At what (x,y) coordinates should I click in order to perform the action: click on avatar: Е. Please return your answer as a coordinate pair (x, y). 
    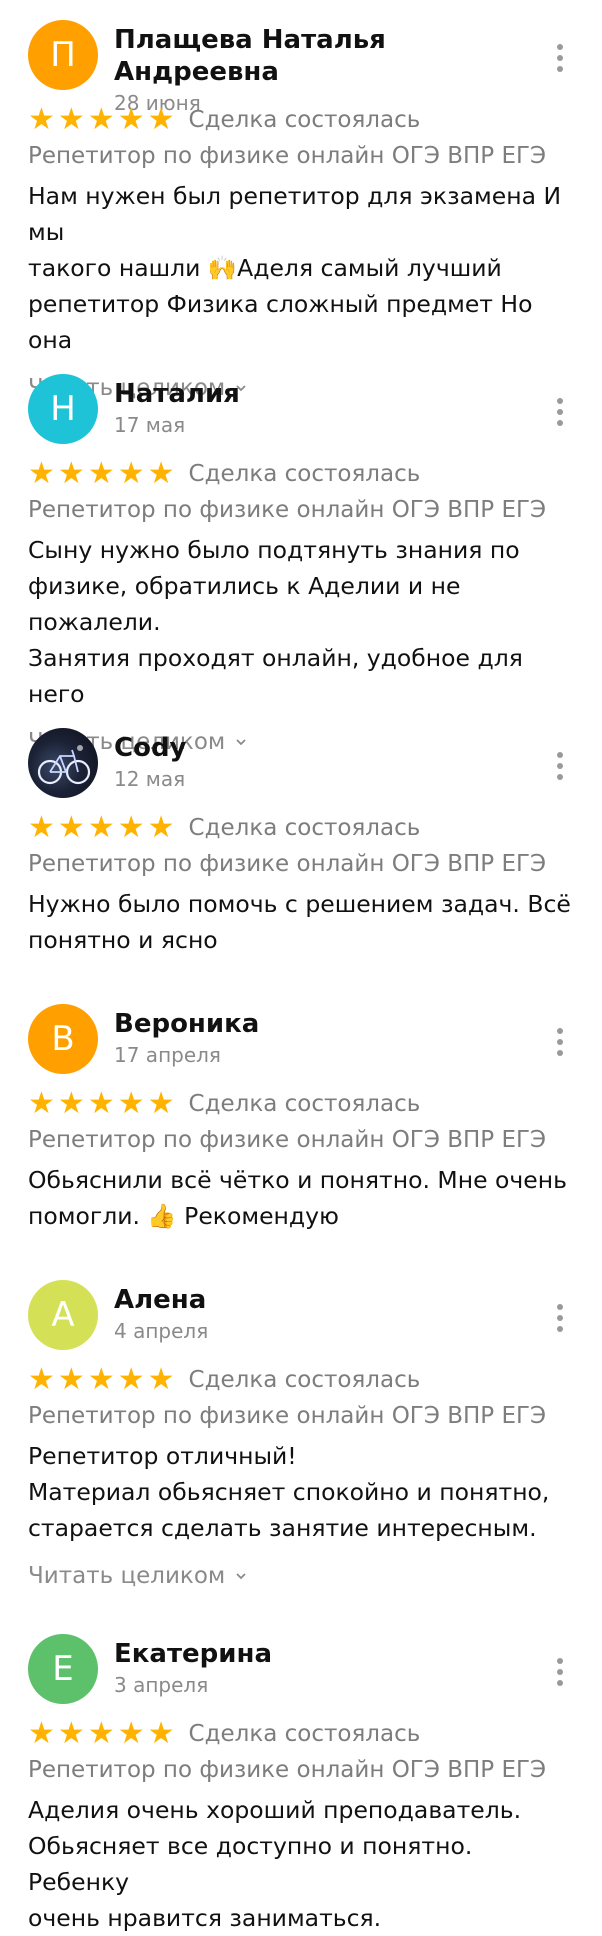
    Looking at the image, I should click on (63, 1669).